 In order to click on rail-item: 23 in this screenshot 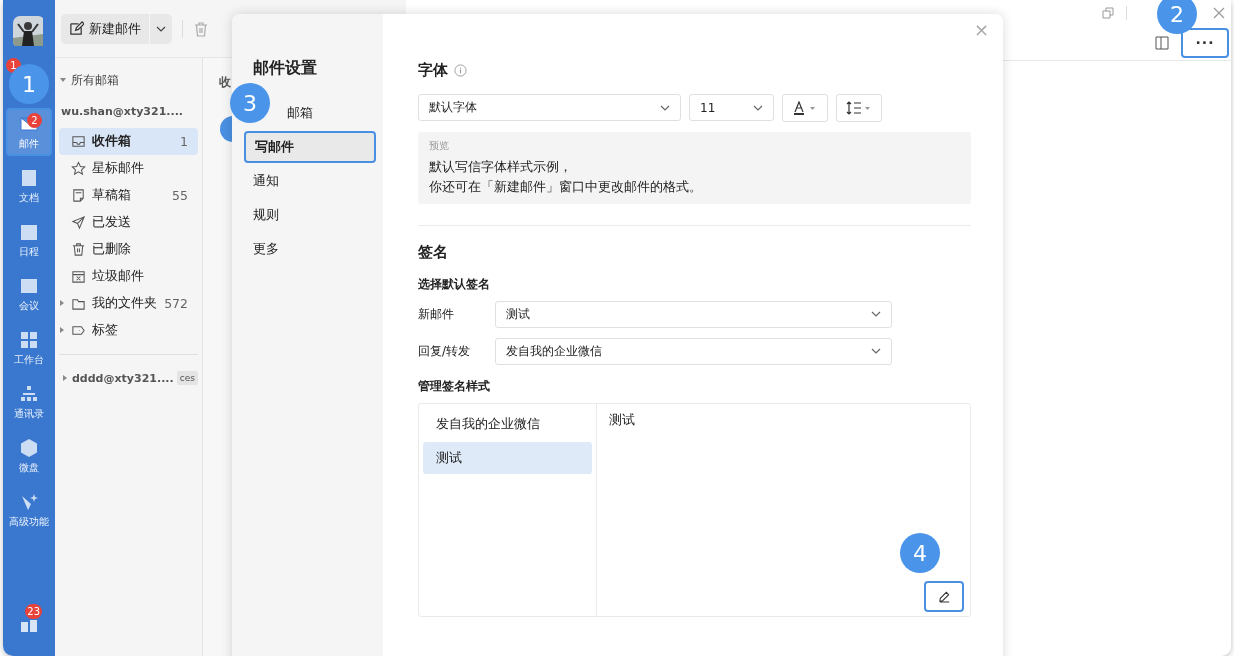, I will do `click(29, 624)`.